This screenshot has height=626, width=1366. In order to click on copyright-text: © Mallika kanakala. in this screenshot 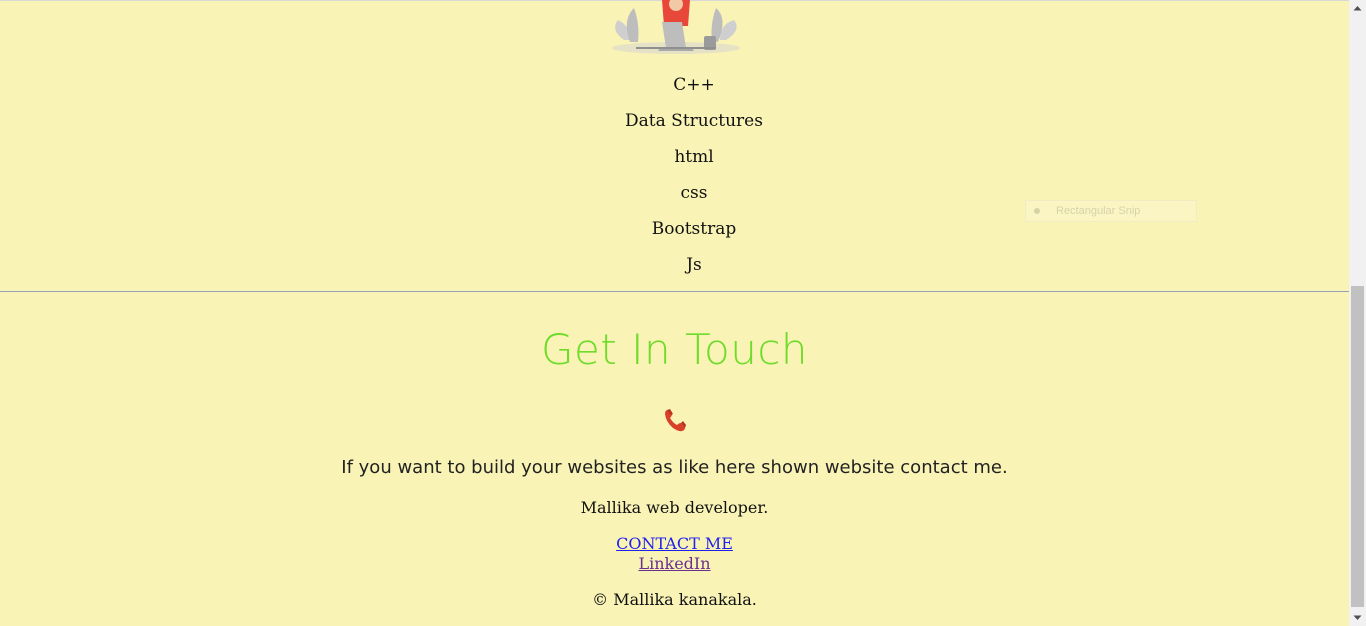, I will do `click(674, 599)`.